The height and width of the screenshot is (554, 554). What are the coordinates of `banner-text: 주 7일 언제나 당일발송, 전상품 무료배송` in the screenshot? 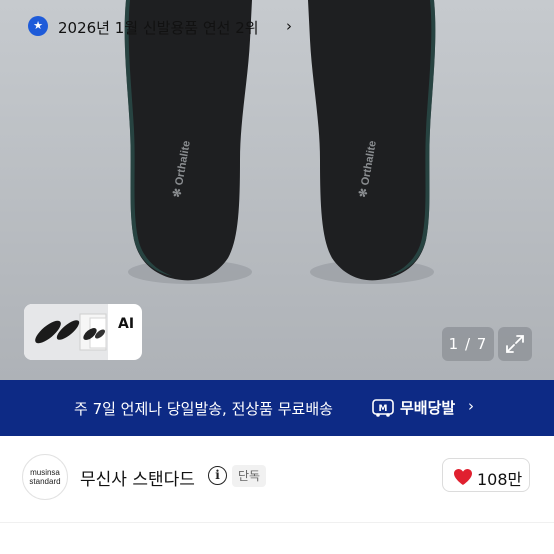 It's located at (203, 409).